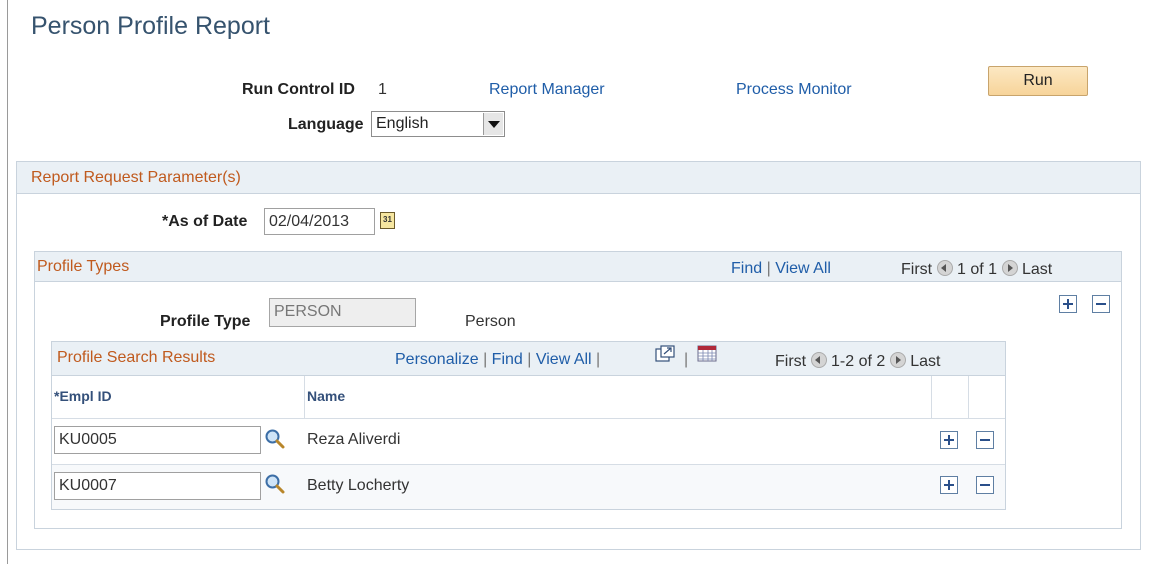  Describe the element at coordinates (205, 321) in the screenshot. I see `profile-type-label: Profile Type` at that location.